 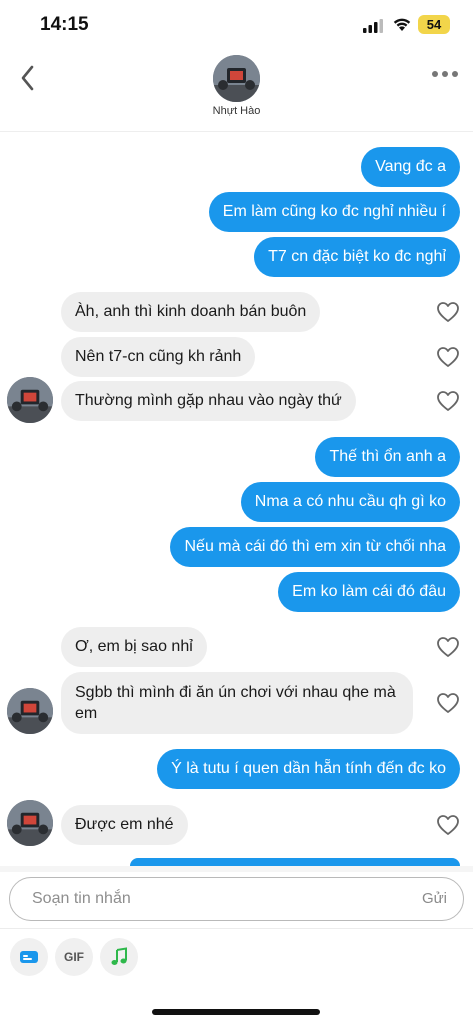 I want to click on message-bubble-received: Ơ, em bị sao nhỉ, so click(x=134, y=647).